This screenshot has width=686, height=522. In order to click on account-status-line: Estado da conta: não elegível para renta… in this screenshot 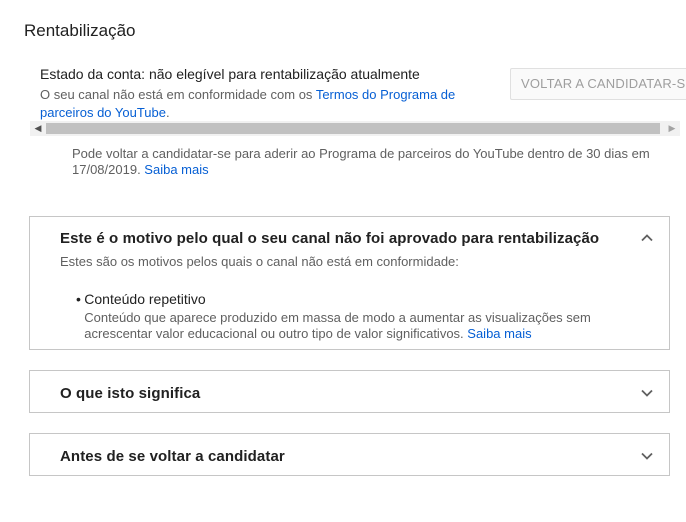, I will do `click(230, 74)`.